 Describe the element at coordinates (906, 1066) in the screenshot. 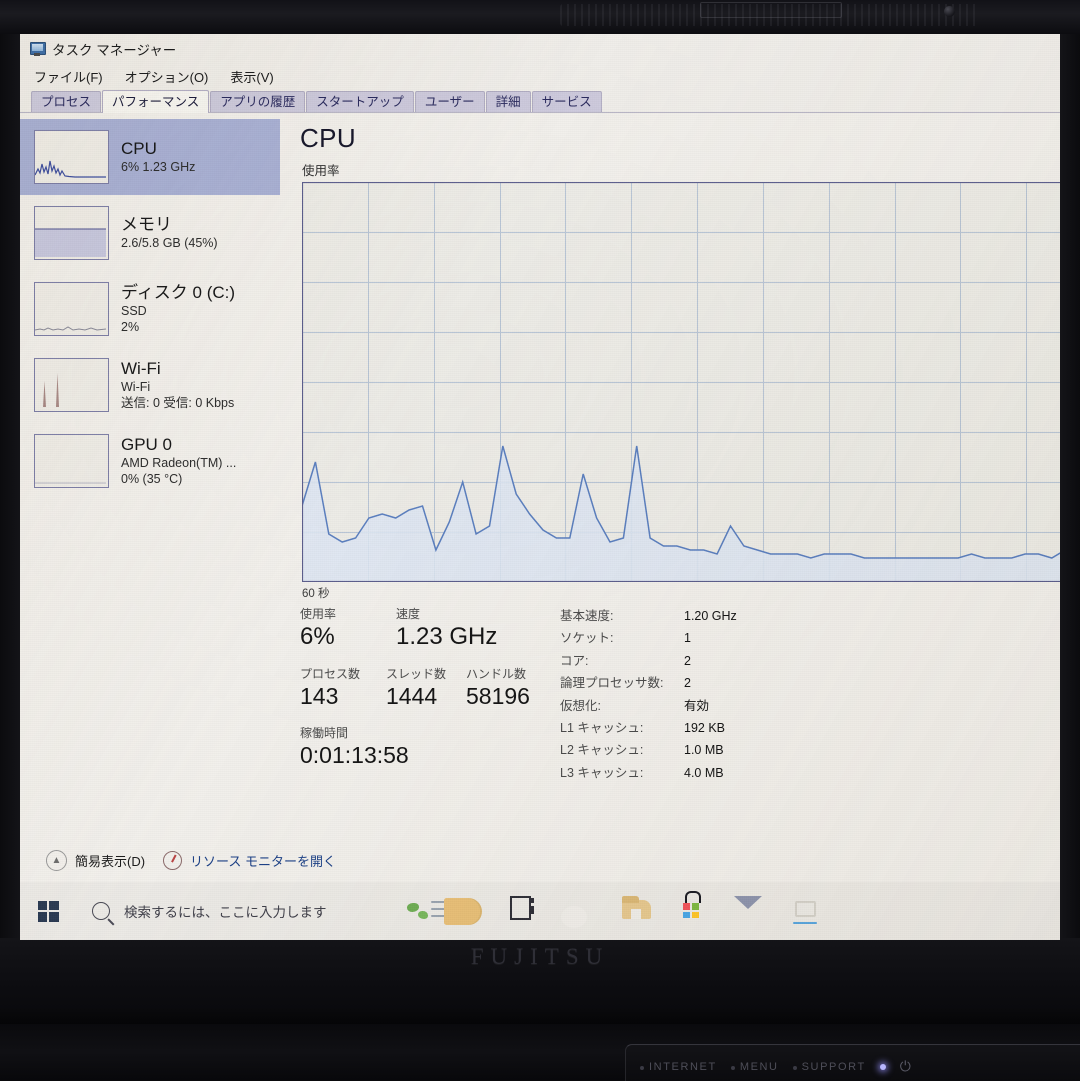

I see `power-button-icon: ⏻` at that location.